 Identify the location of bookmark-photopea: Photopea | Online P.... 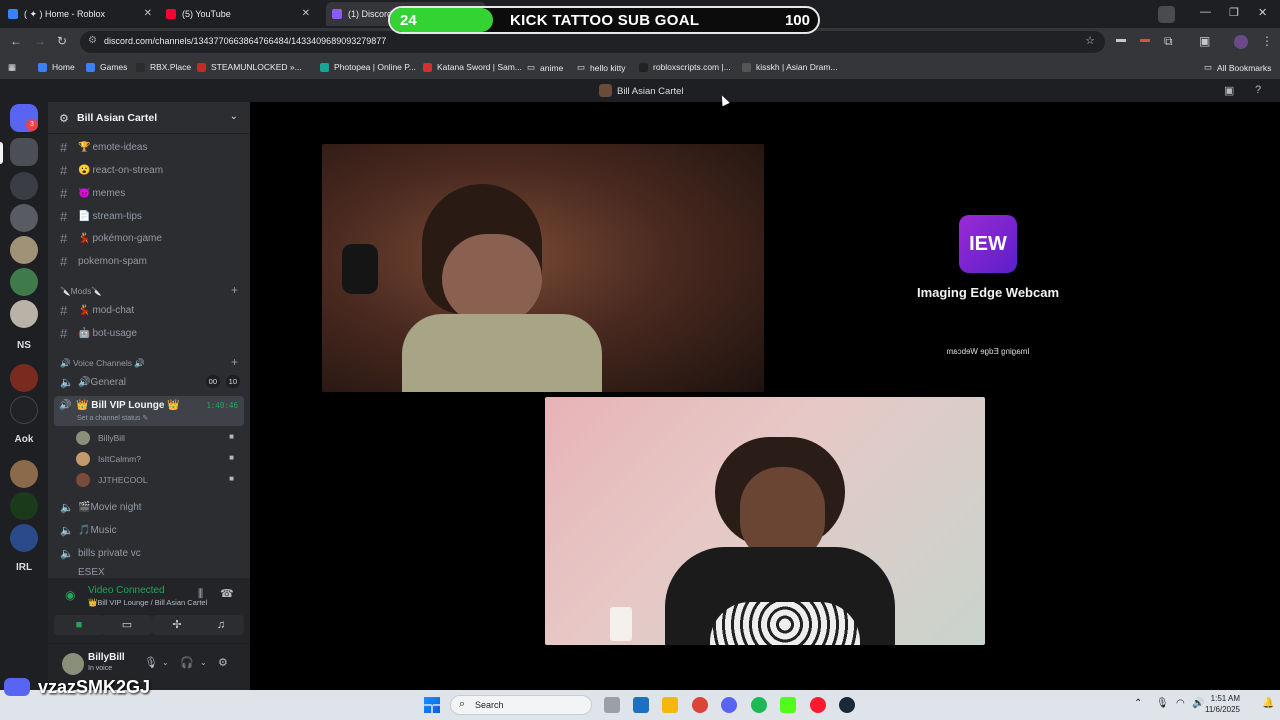
(368, 67).